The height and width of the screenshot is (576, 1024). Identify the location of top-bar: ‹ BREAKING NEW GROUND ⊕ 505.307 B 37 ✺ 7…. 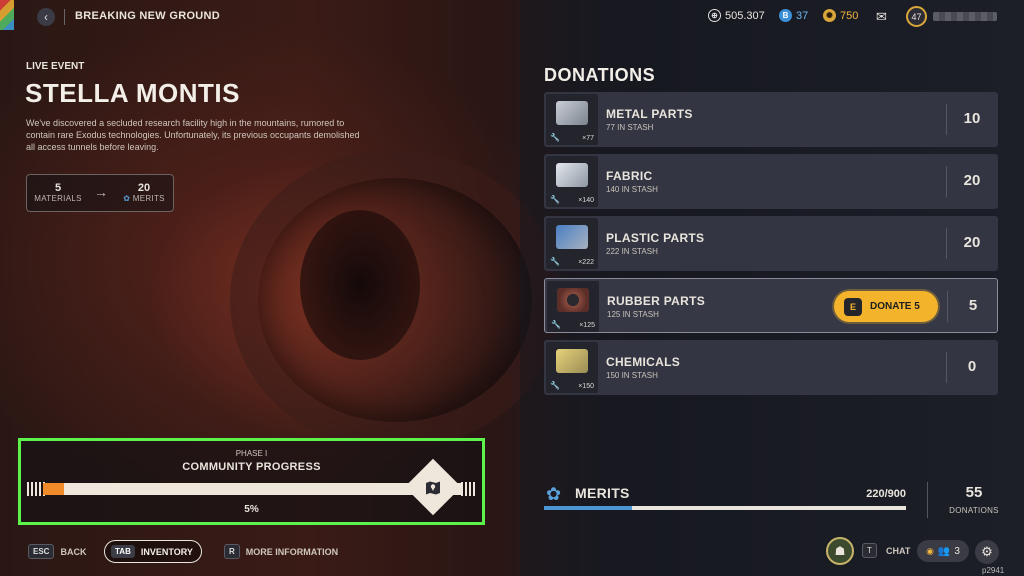
(512, 18).